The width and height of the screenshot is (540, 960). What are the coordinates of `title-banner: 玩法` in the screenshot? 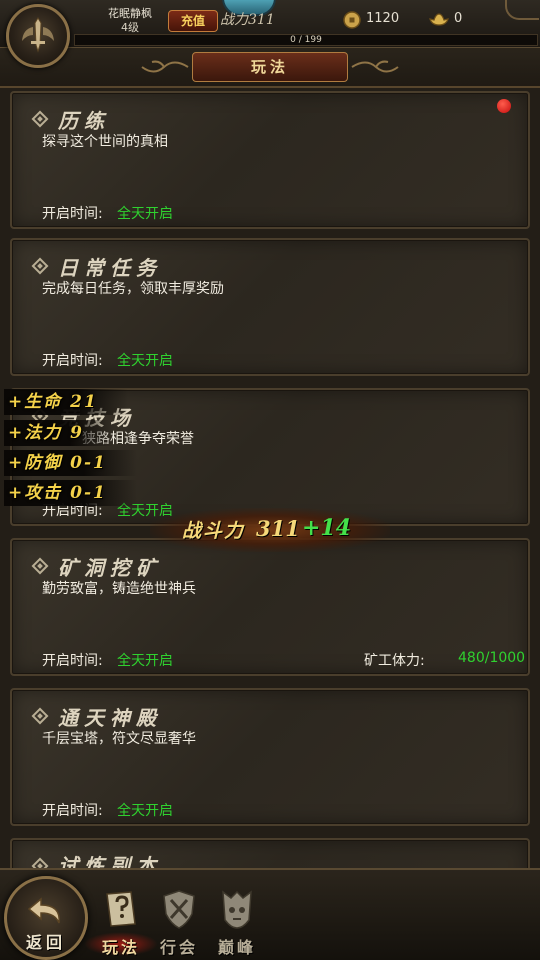 It's located at (270, 68).